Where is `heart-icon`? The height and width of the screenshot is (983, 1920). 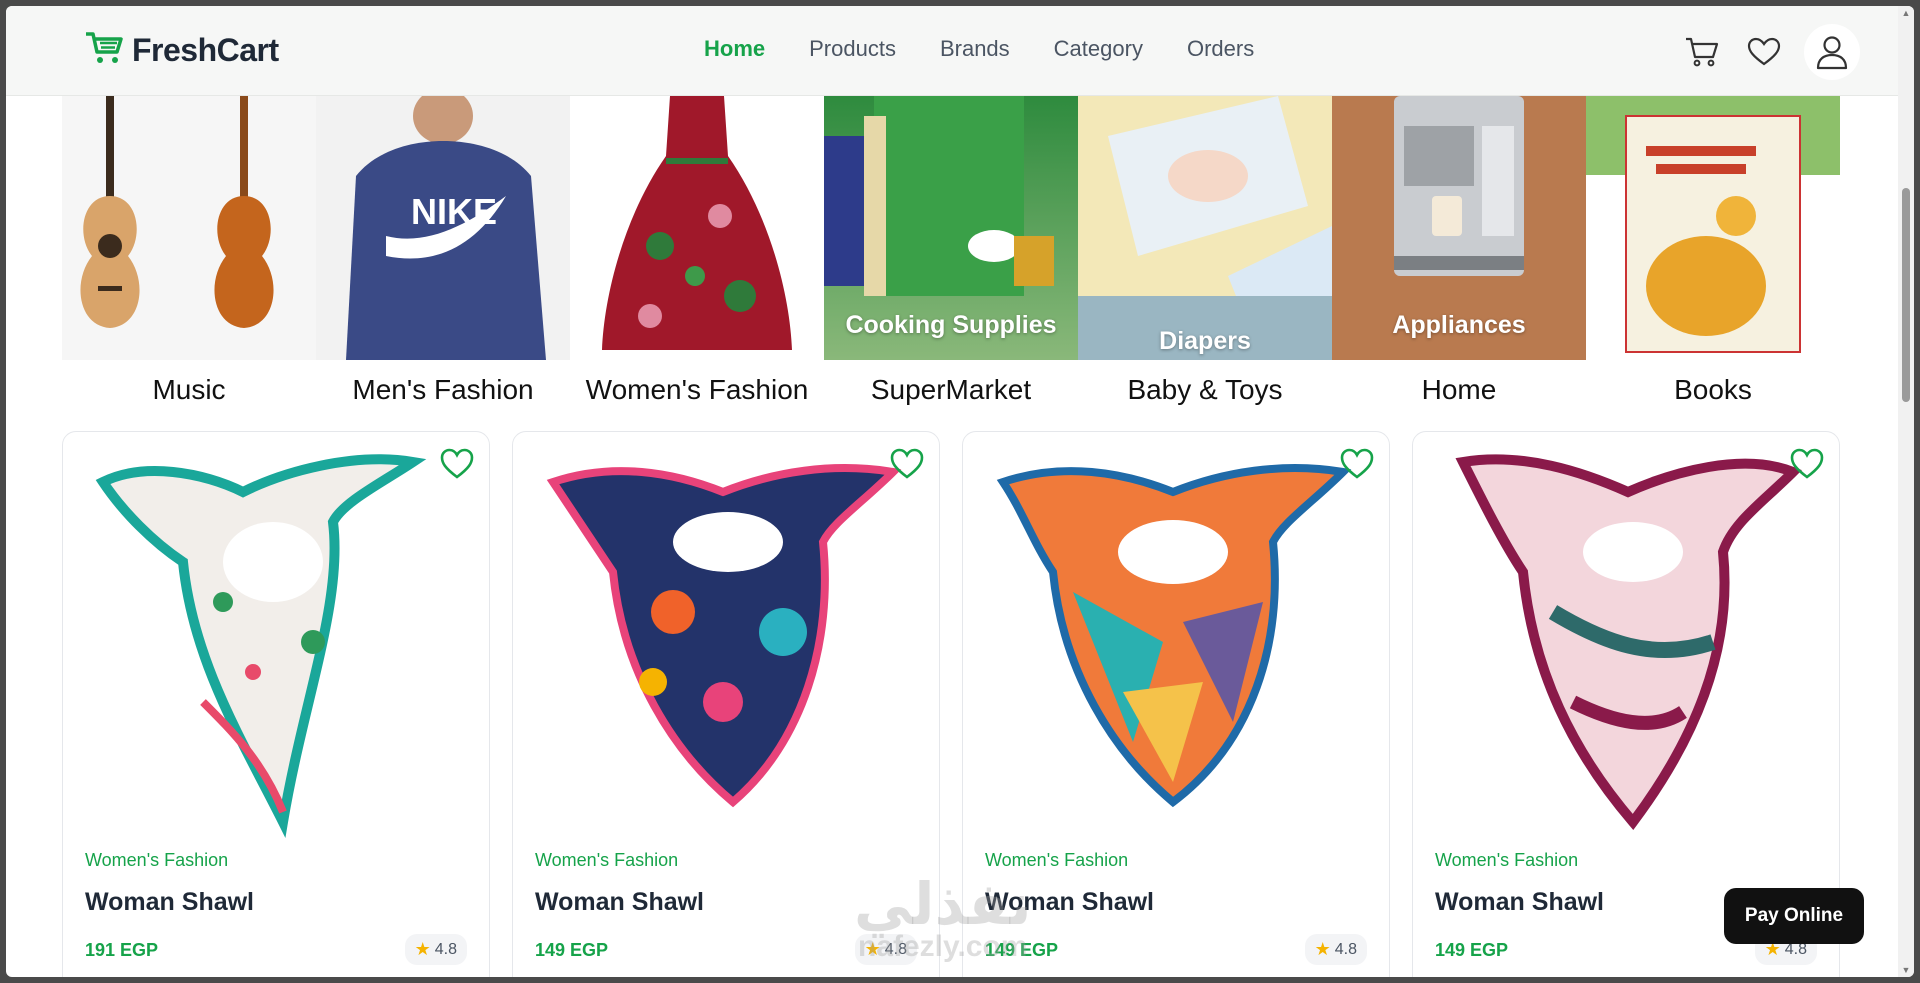 heart-icon is located at coordinates (1764, 52).